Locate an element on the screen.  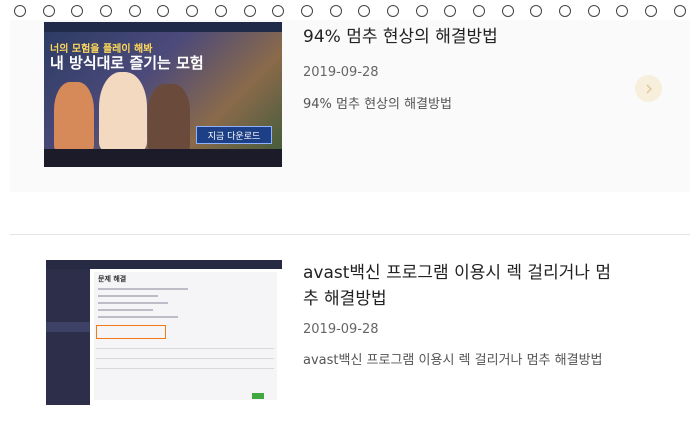
thumbnail-bottom-bar is located at coordinates (163, 158).